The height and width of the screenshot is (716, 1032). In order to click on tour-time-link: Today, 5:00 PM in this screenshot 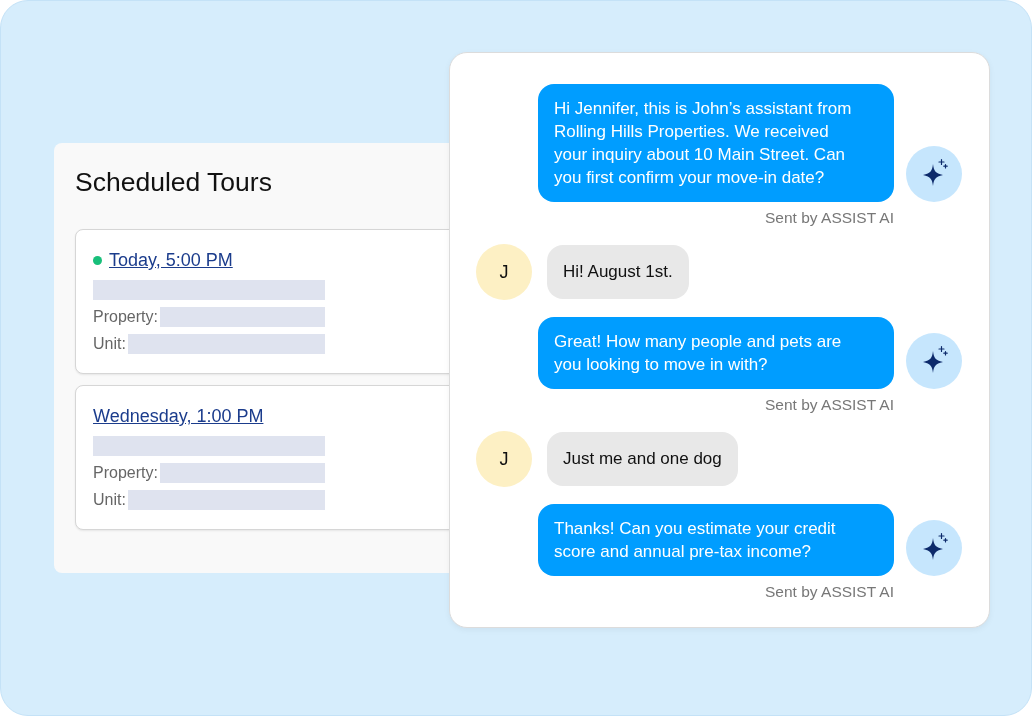, I will do `click(171, 260)`.